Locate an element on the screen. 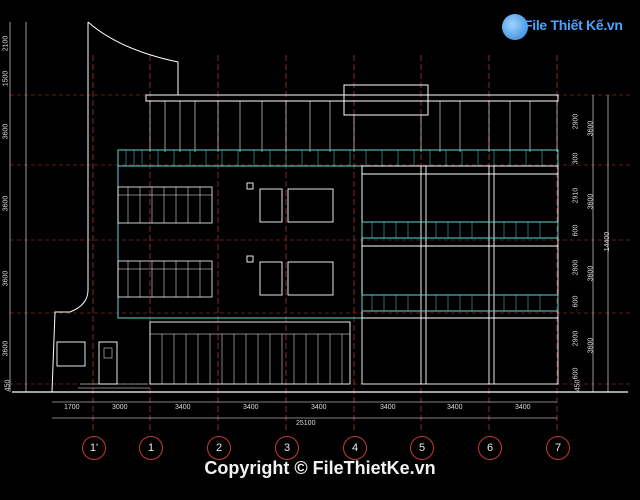  dim-right-3: 2910 is located at coordinates (576, 195).